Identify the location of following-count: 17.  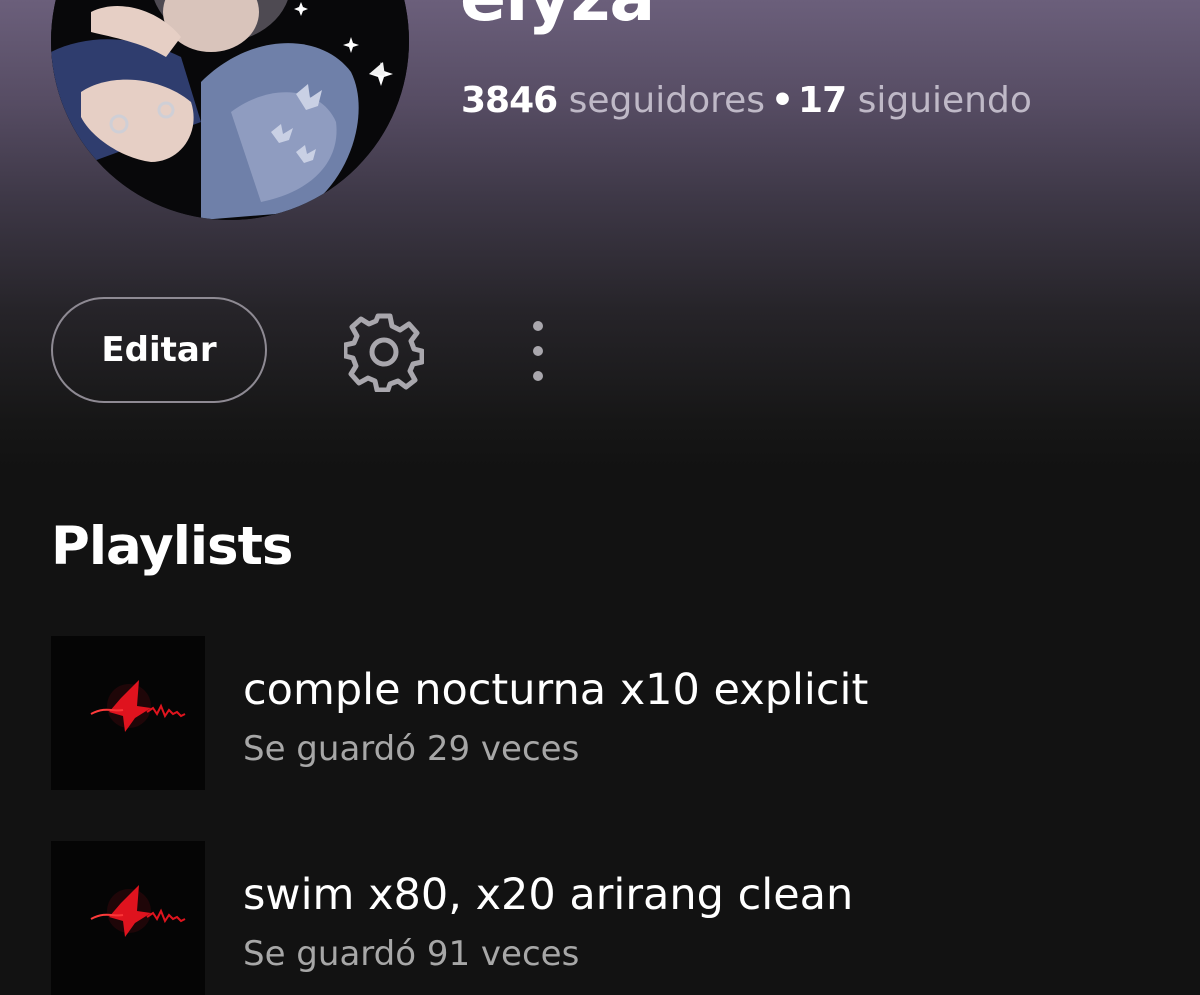
(822, 100).